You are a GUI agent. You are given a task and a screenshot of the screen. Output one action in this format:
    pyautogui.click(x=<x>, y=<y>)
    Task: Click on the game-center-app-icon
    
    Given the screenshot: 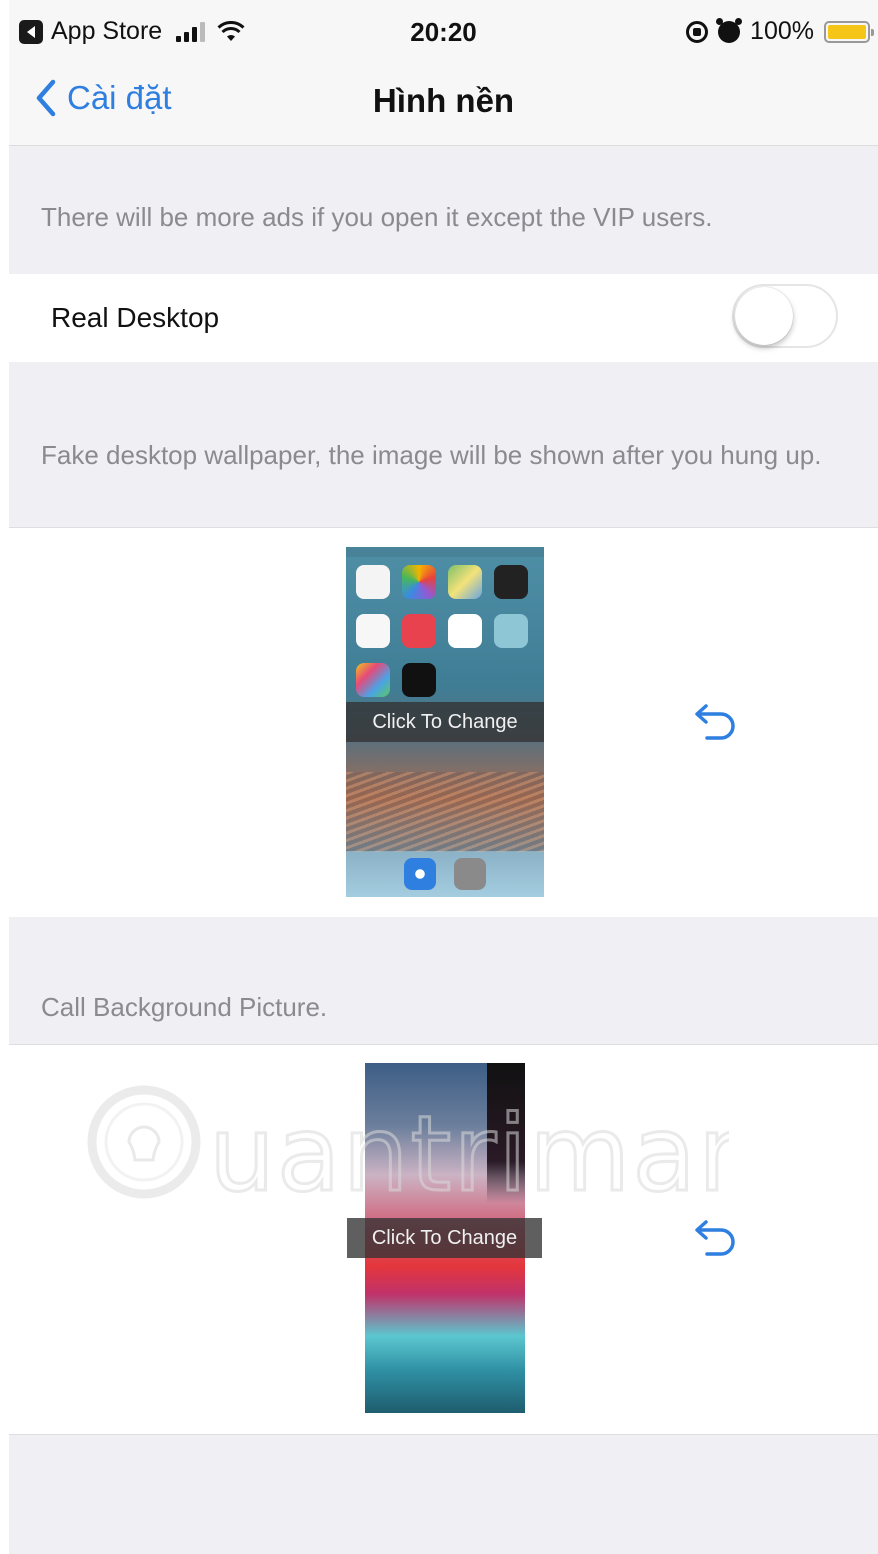 What is the action you would take?
    pyautogui.click(x=373, y=680)
    